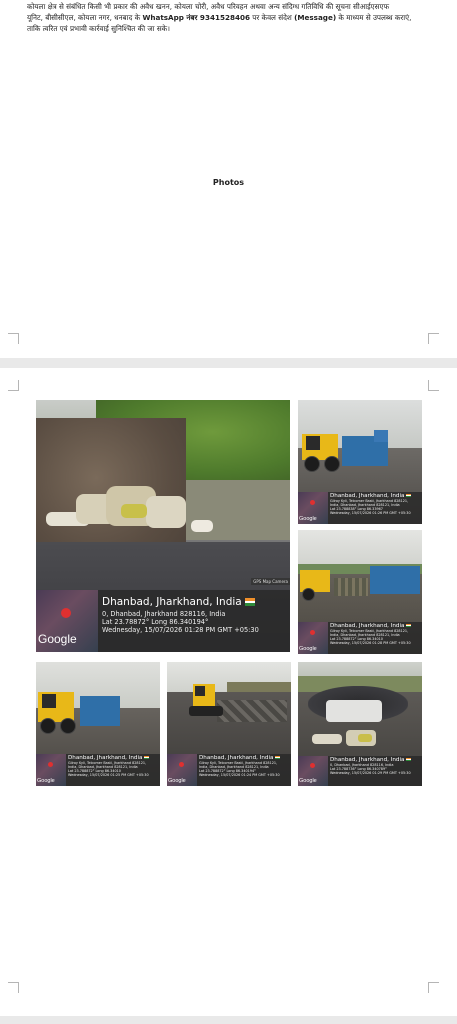 The width and height of the screenshot is (457, 1024). I want to click on message-label: (Message), so click(315, 17).